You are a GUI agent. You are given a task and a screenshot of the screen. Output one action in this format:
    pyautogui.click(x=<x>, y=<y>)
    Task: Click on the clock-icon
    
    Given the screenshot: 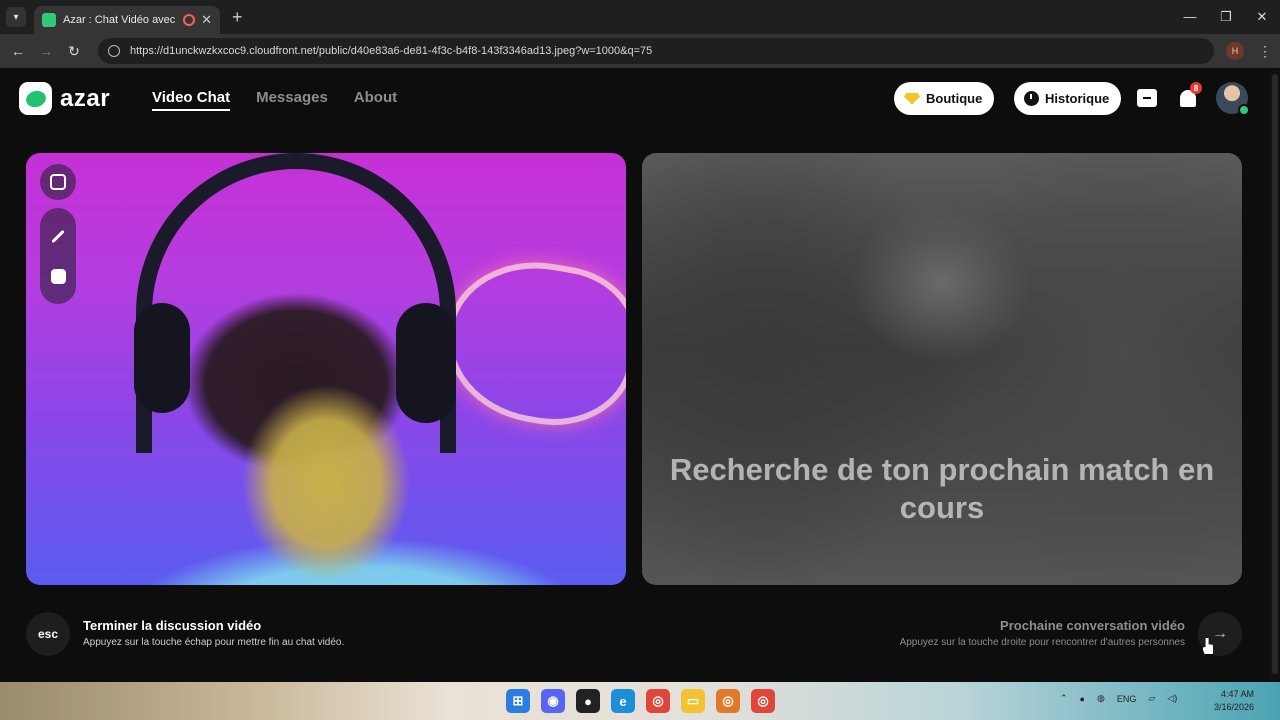 What is the action you would take?
    pyautogui.click(x=1031, y=98)
    